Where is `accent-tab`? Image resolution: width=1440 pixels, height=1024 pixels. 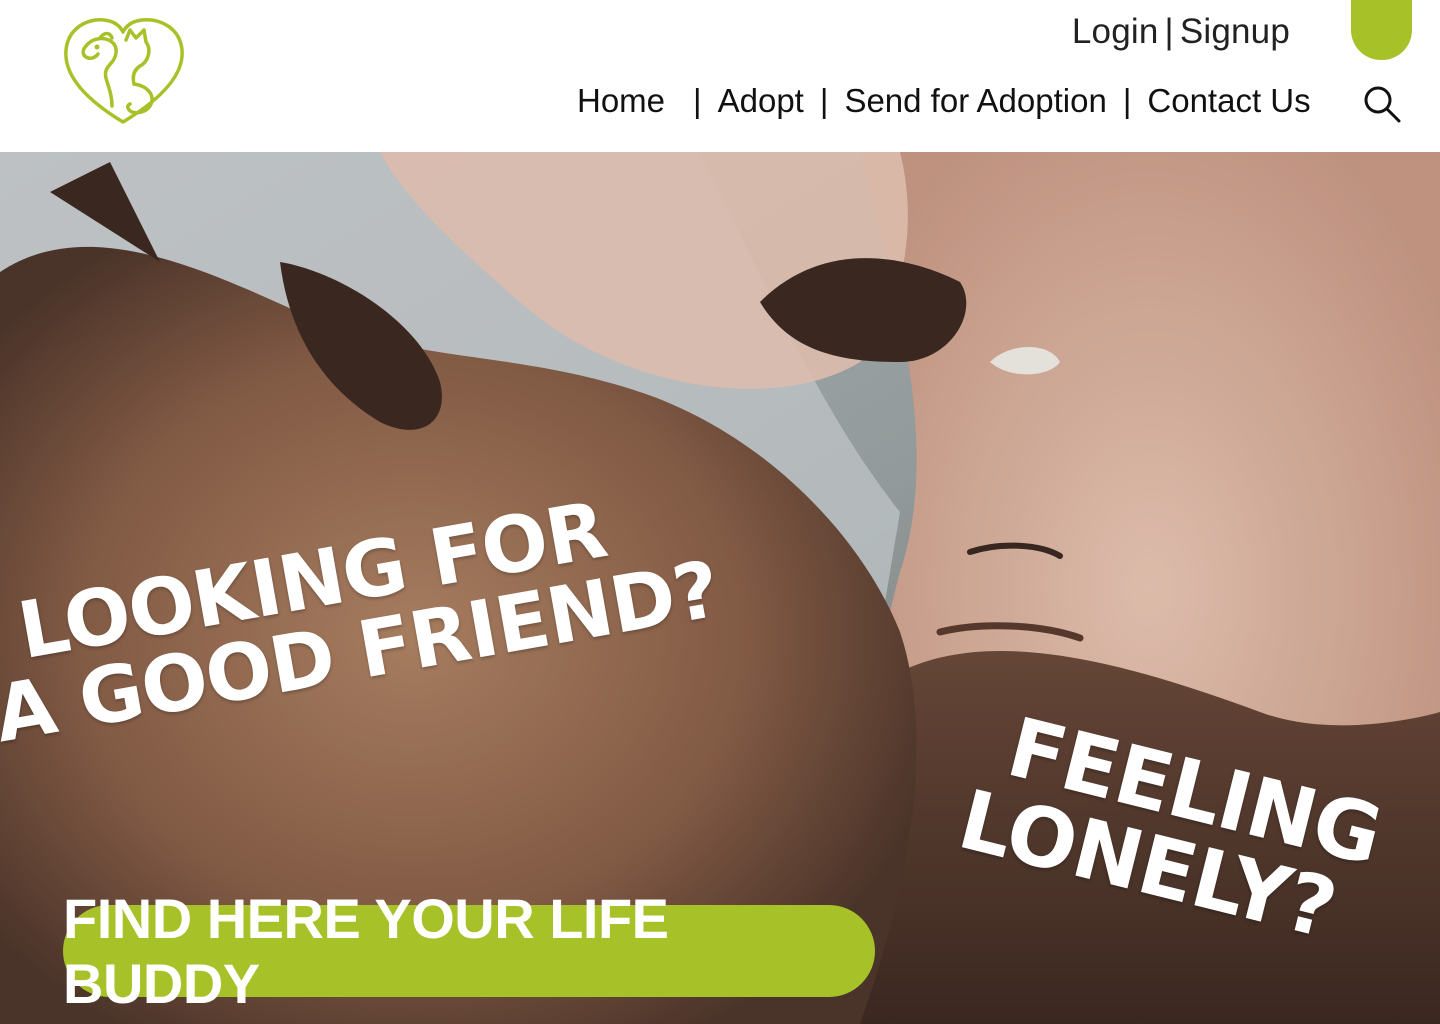
accent-tab is located at coordinates (1381, 30).